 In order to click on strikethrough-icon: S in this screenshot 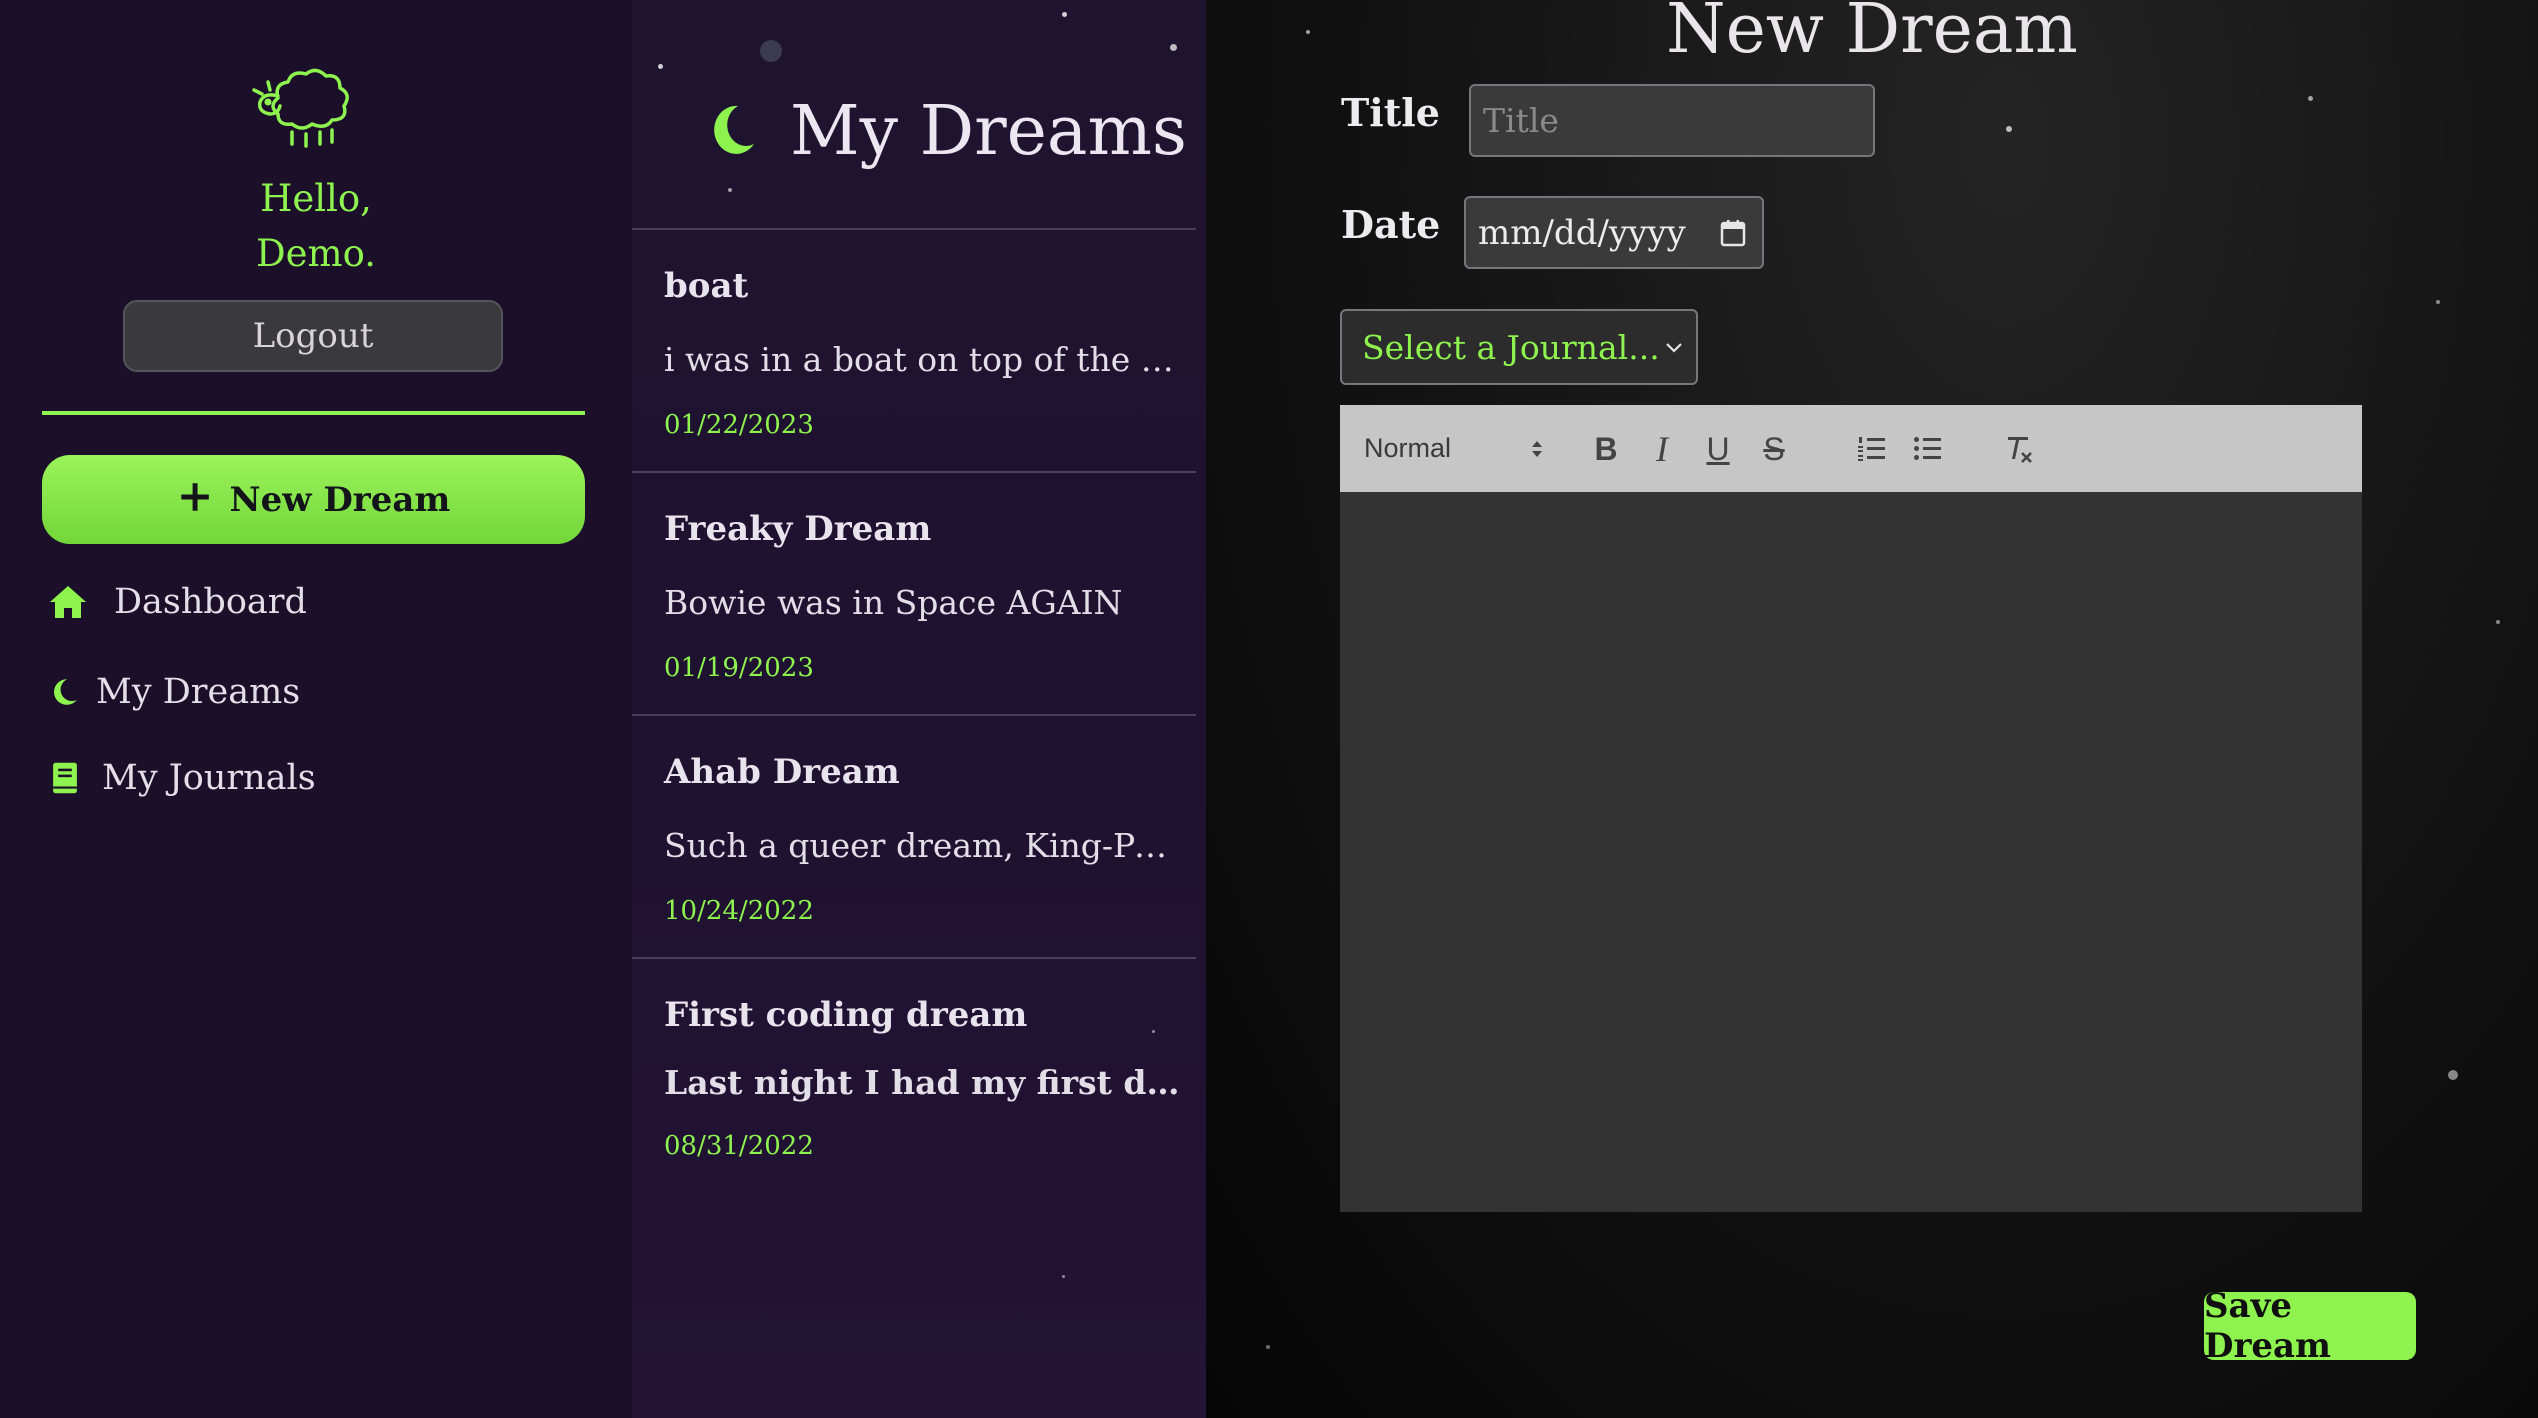, I will do `click(1774, 449)`.